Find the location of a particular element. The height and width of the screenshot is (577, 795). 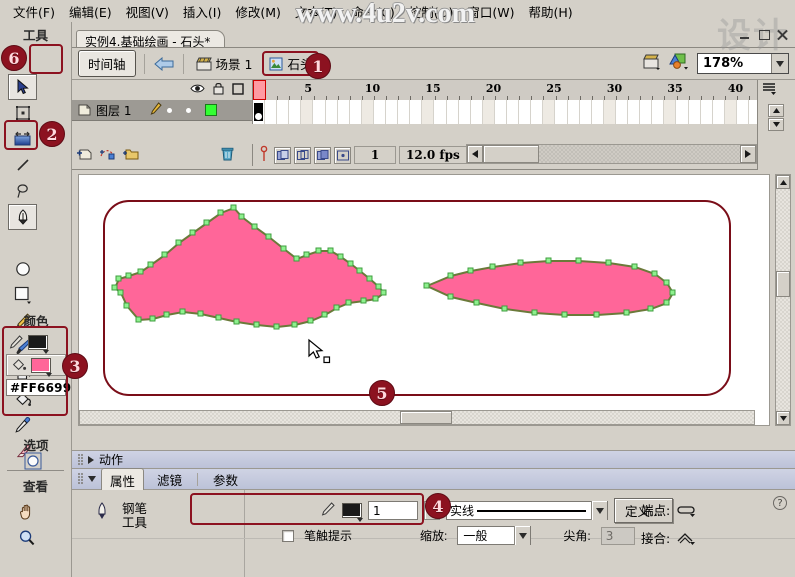

timeline-toggle-button: 时间轴 is located at coordinates (107, 63).